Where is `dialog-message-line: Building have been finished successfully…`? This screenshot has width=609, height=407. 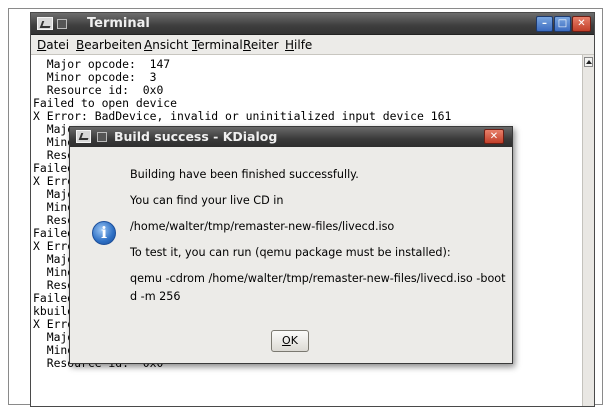
dialog-message-line: Building have been finished successfully… is located at coordinates (244, 174).